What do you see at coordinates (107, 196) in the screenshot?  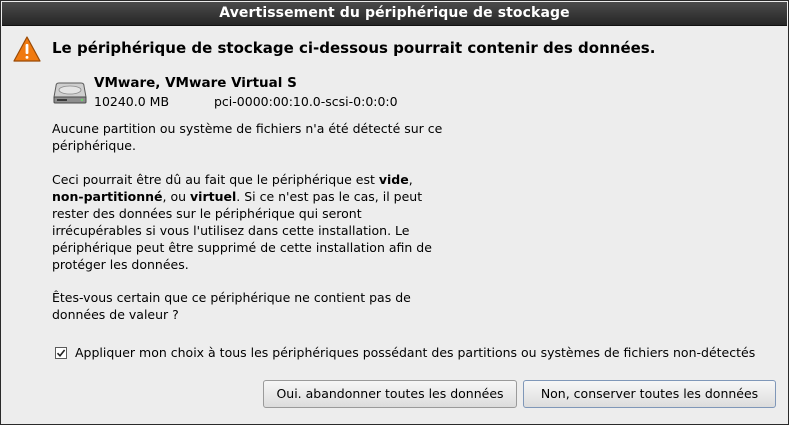 I see `emphasis-non-partitionne: non-partitionné` at bounding box center [107, 196].